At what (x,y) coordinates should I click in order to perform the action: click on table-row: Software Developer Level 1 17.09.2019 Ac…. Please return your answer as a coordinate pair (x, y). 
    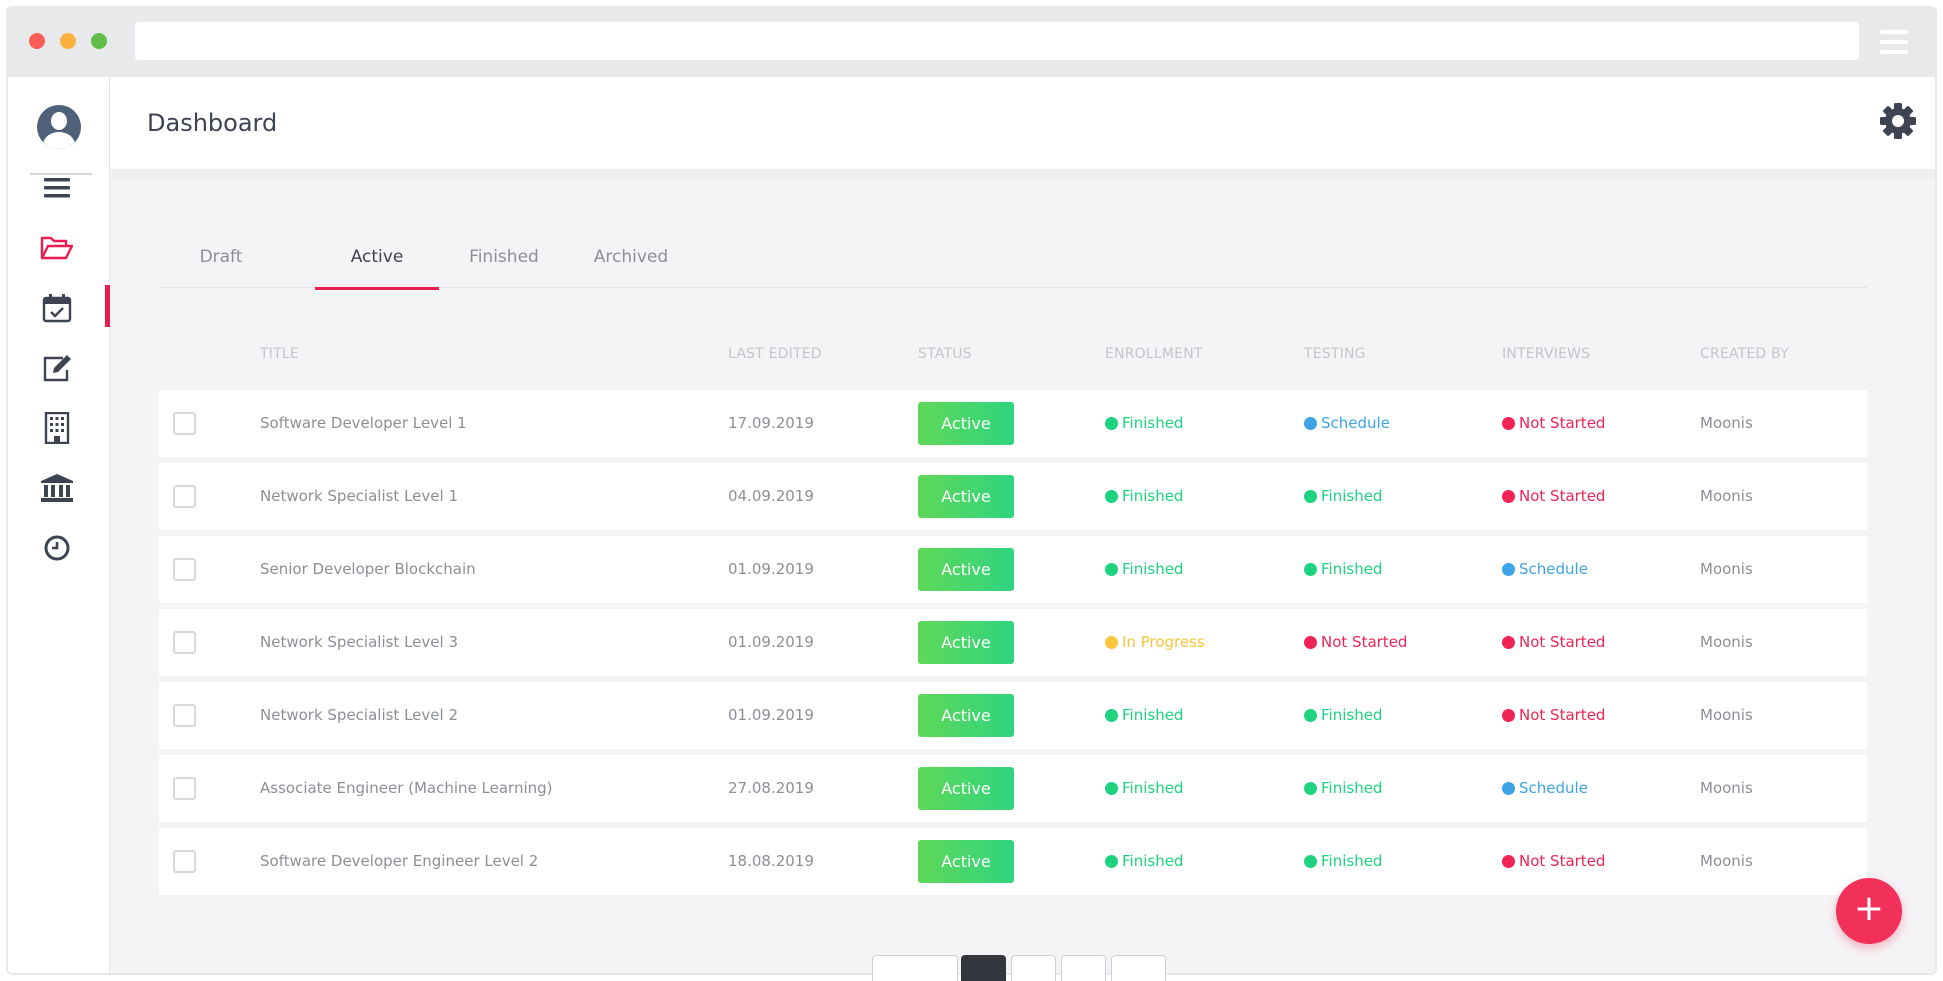
    Looking at the image, I should click on (1013, 423).